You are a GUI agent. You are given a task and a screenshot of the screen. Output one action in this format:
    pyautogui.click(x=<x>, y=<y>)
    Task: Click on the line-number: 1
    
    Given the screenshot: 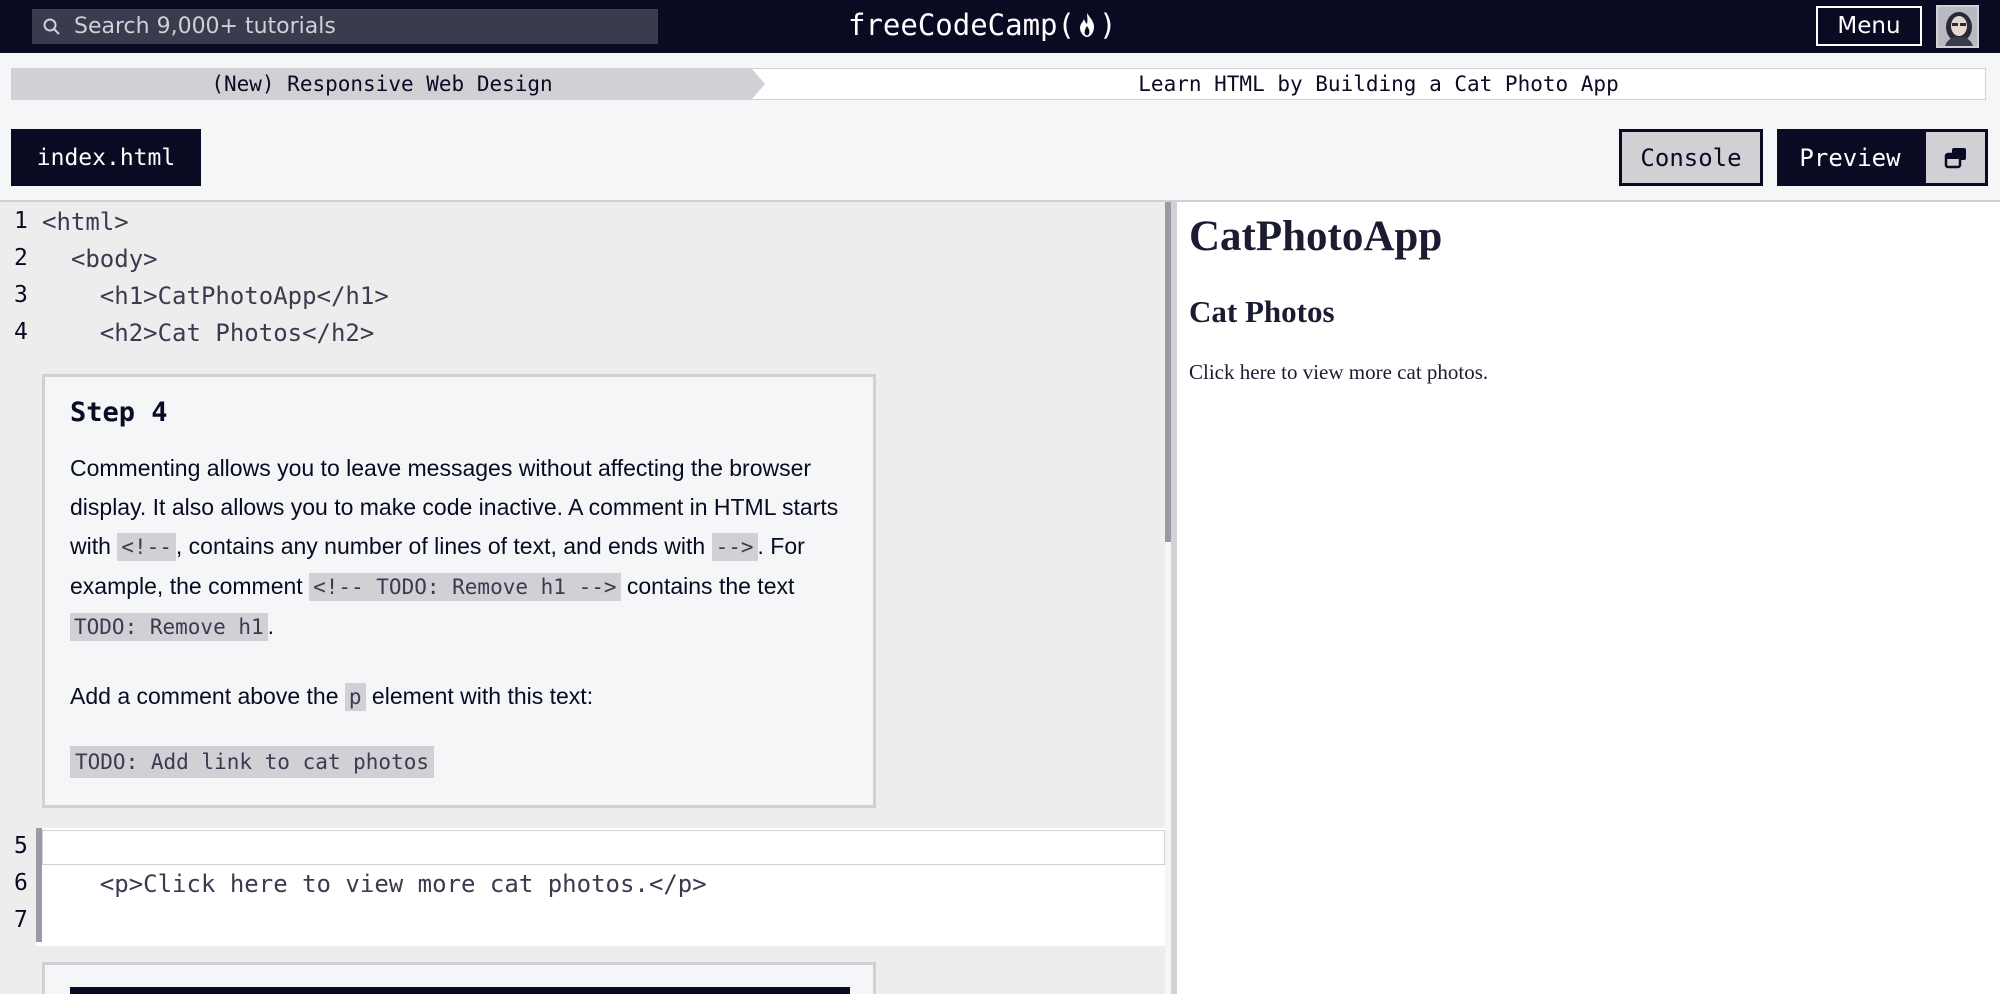 What is the action you would take?
    pyautogui.click(x=21, y=221)
    